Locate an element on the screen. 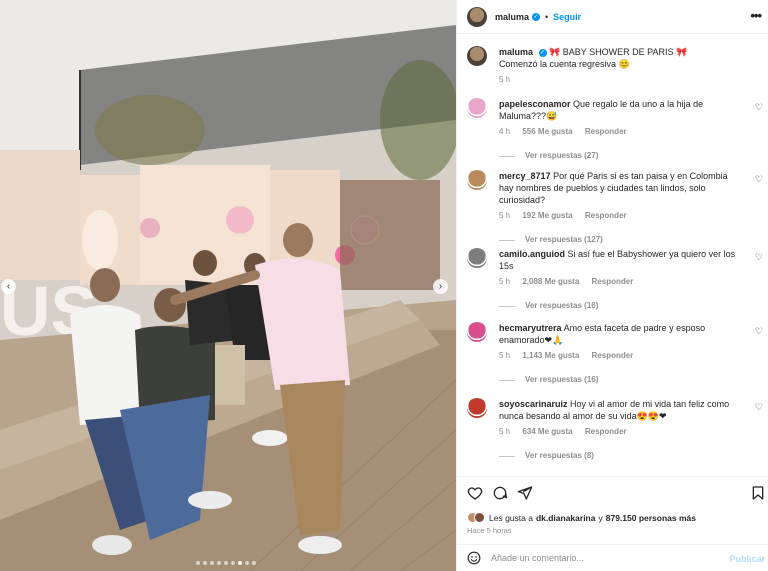 The height and width of the screenshot is (571, 768). caption-text: Comenzó la cuenta regresiva 😊 is located at coordinates (564, 64).